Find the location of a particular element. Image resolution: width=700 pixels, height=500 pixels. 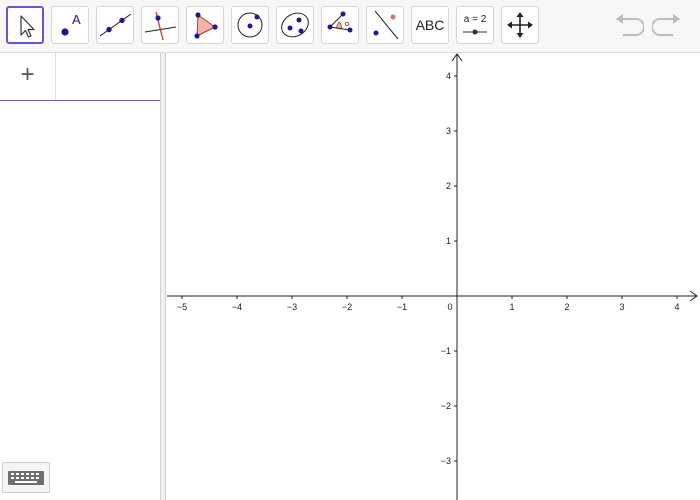

reflect-about-line-icon is located at coordinates (386, 25).